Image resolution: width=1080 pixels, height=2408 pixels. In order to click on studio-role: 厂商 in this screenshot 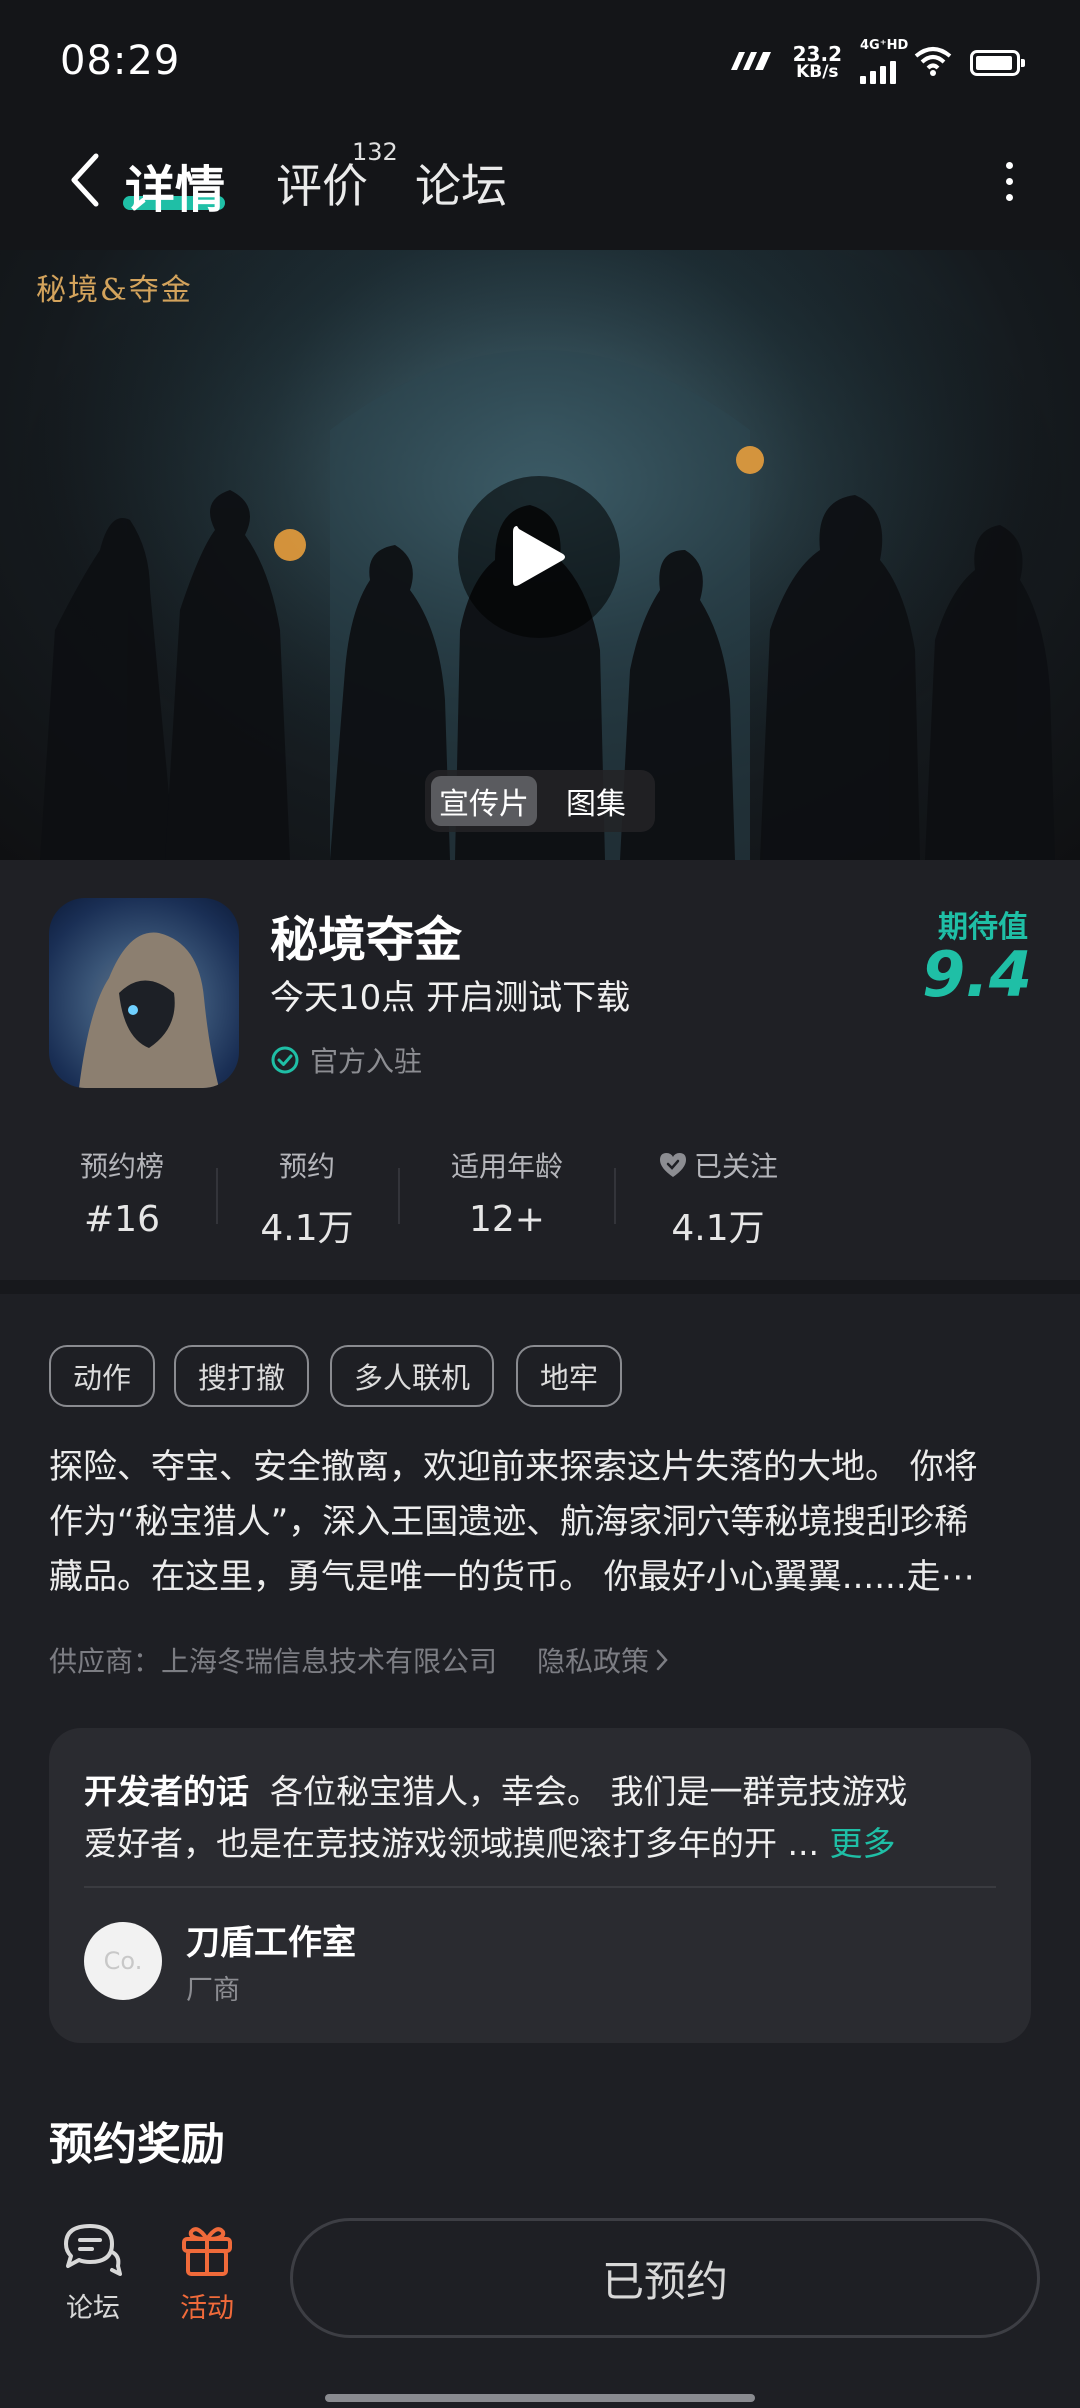, I will do `click(213, 1990)`.